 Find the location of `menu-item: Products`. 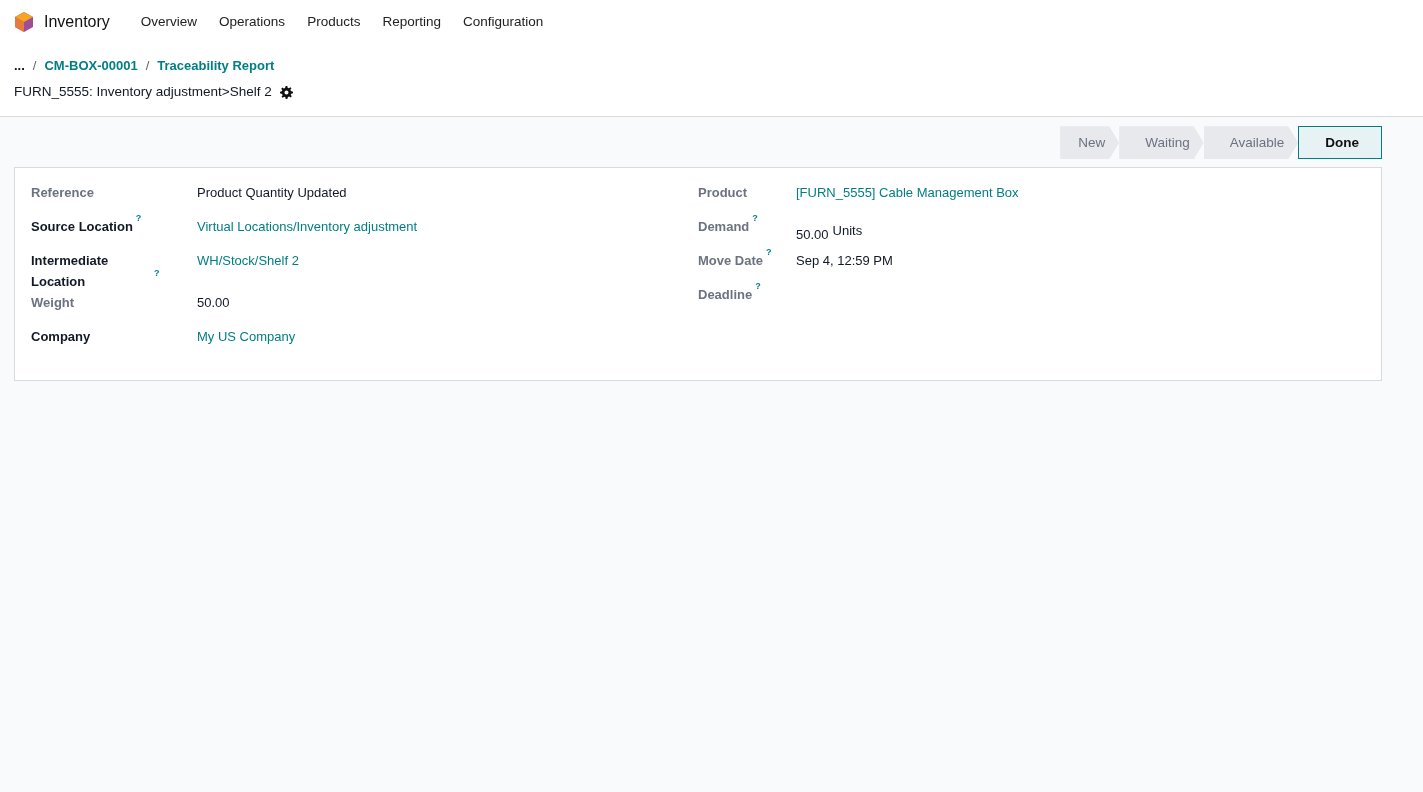

menu-item: Products is located at coordinates (334, 22).